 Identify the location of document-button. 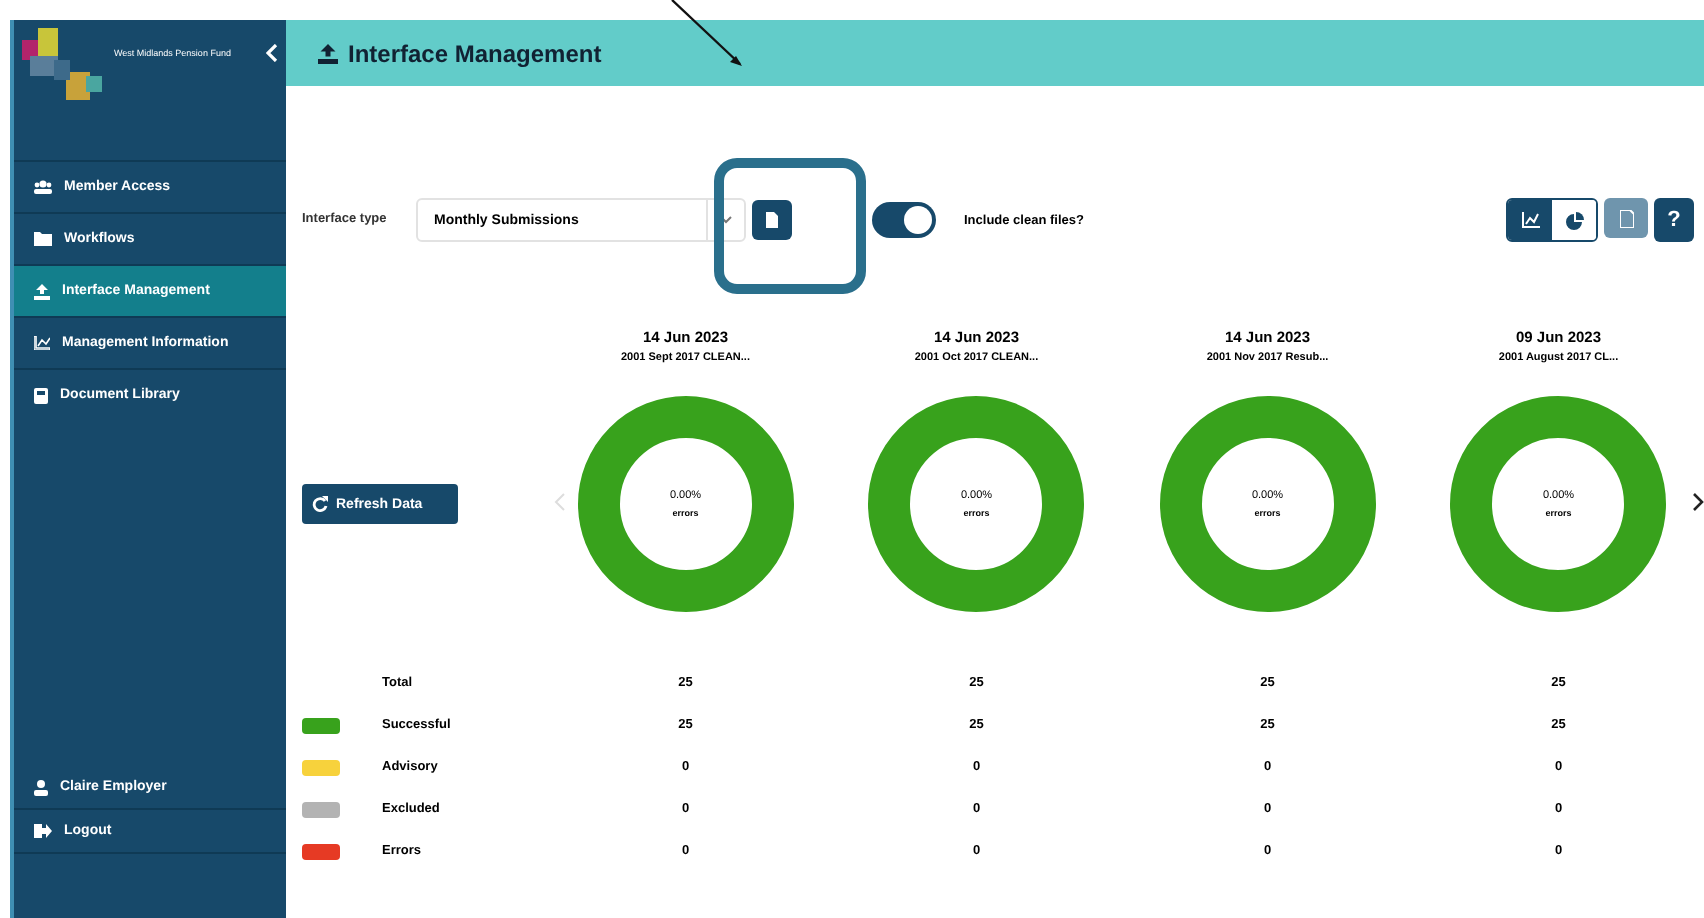
(772, 220).